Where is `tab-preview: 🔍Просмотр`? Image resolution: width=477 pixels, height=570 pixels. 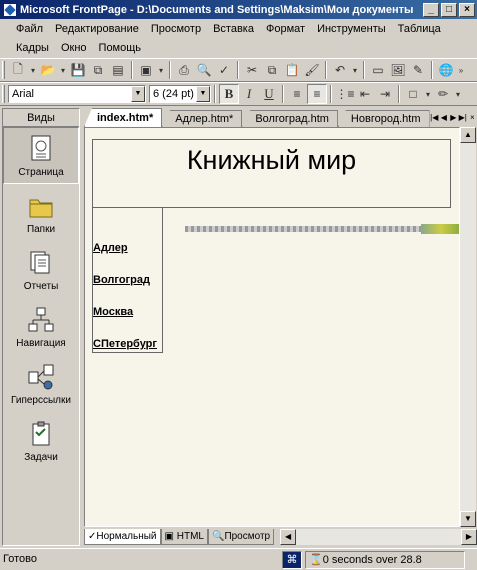 tab-preview: 🔍Просмотр is located at coordinates (241, 537).